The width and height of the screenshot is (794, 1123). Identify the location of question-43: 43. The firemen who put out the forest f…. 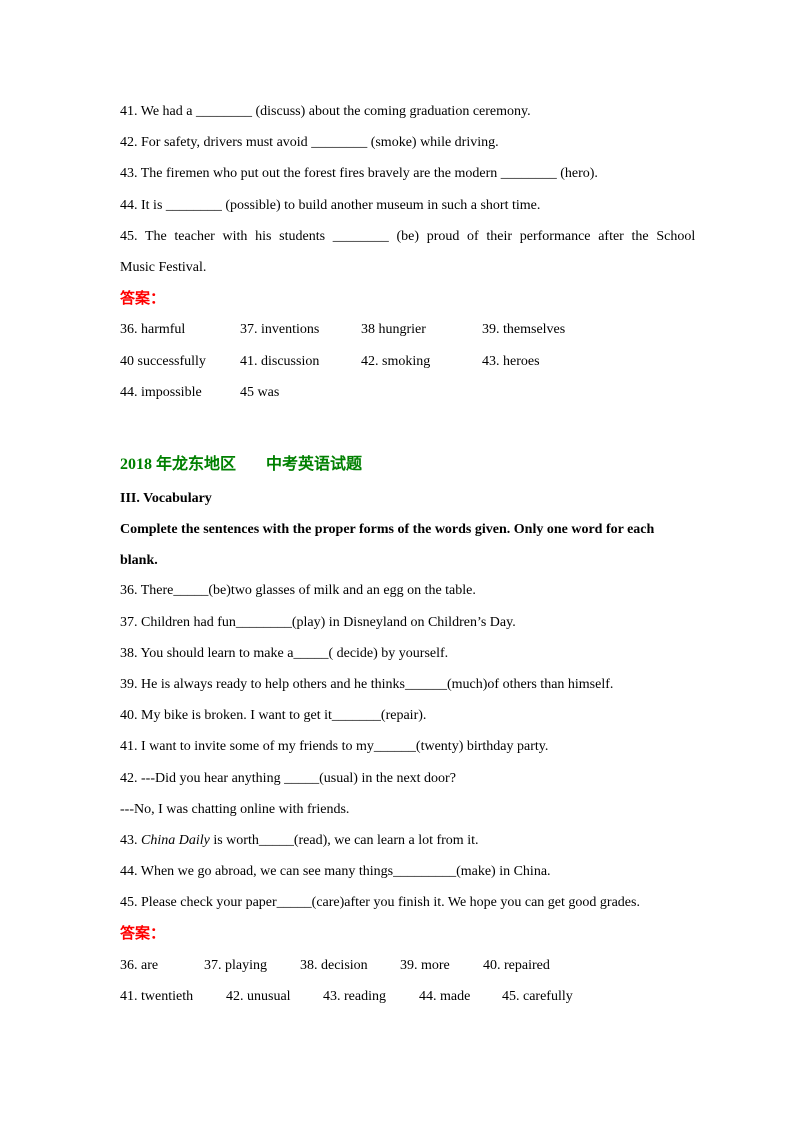
(359, 174).